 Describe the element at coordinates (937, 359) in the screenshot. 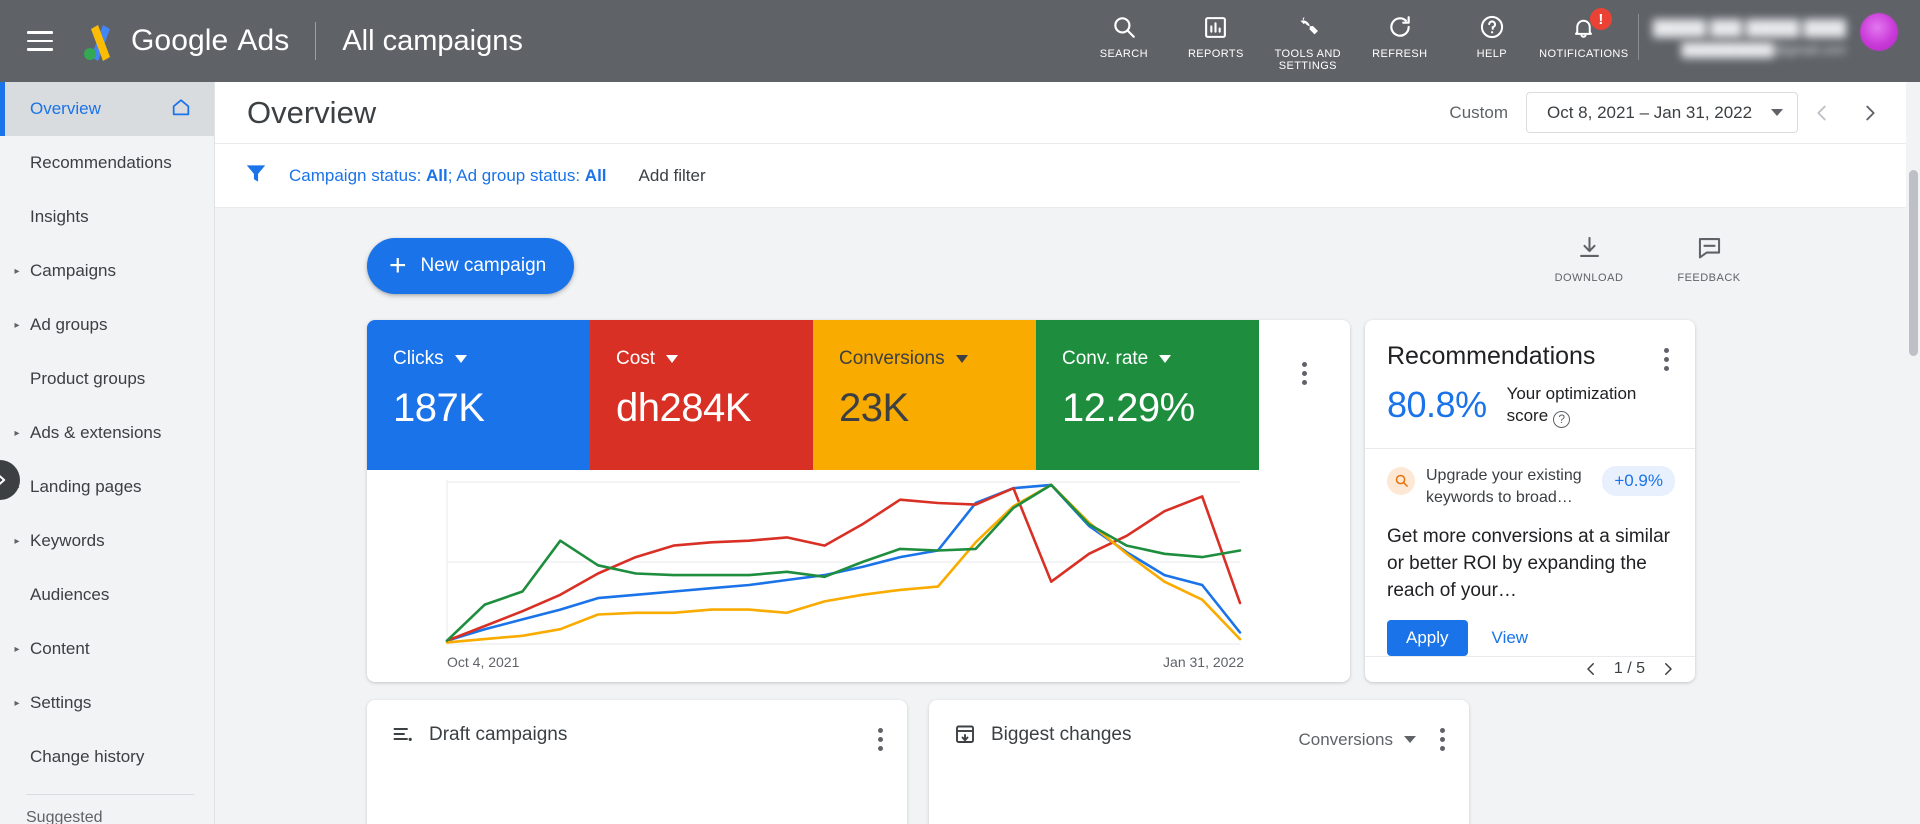

I see `scorecard-label-row: Conversions` at that location.